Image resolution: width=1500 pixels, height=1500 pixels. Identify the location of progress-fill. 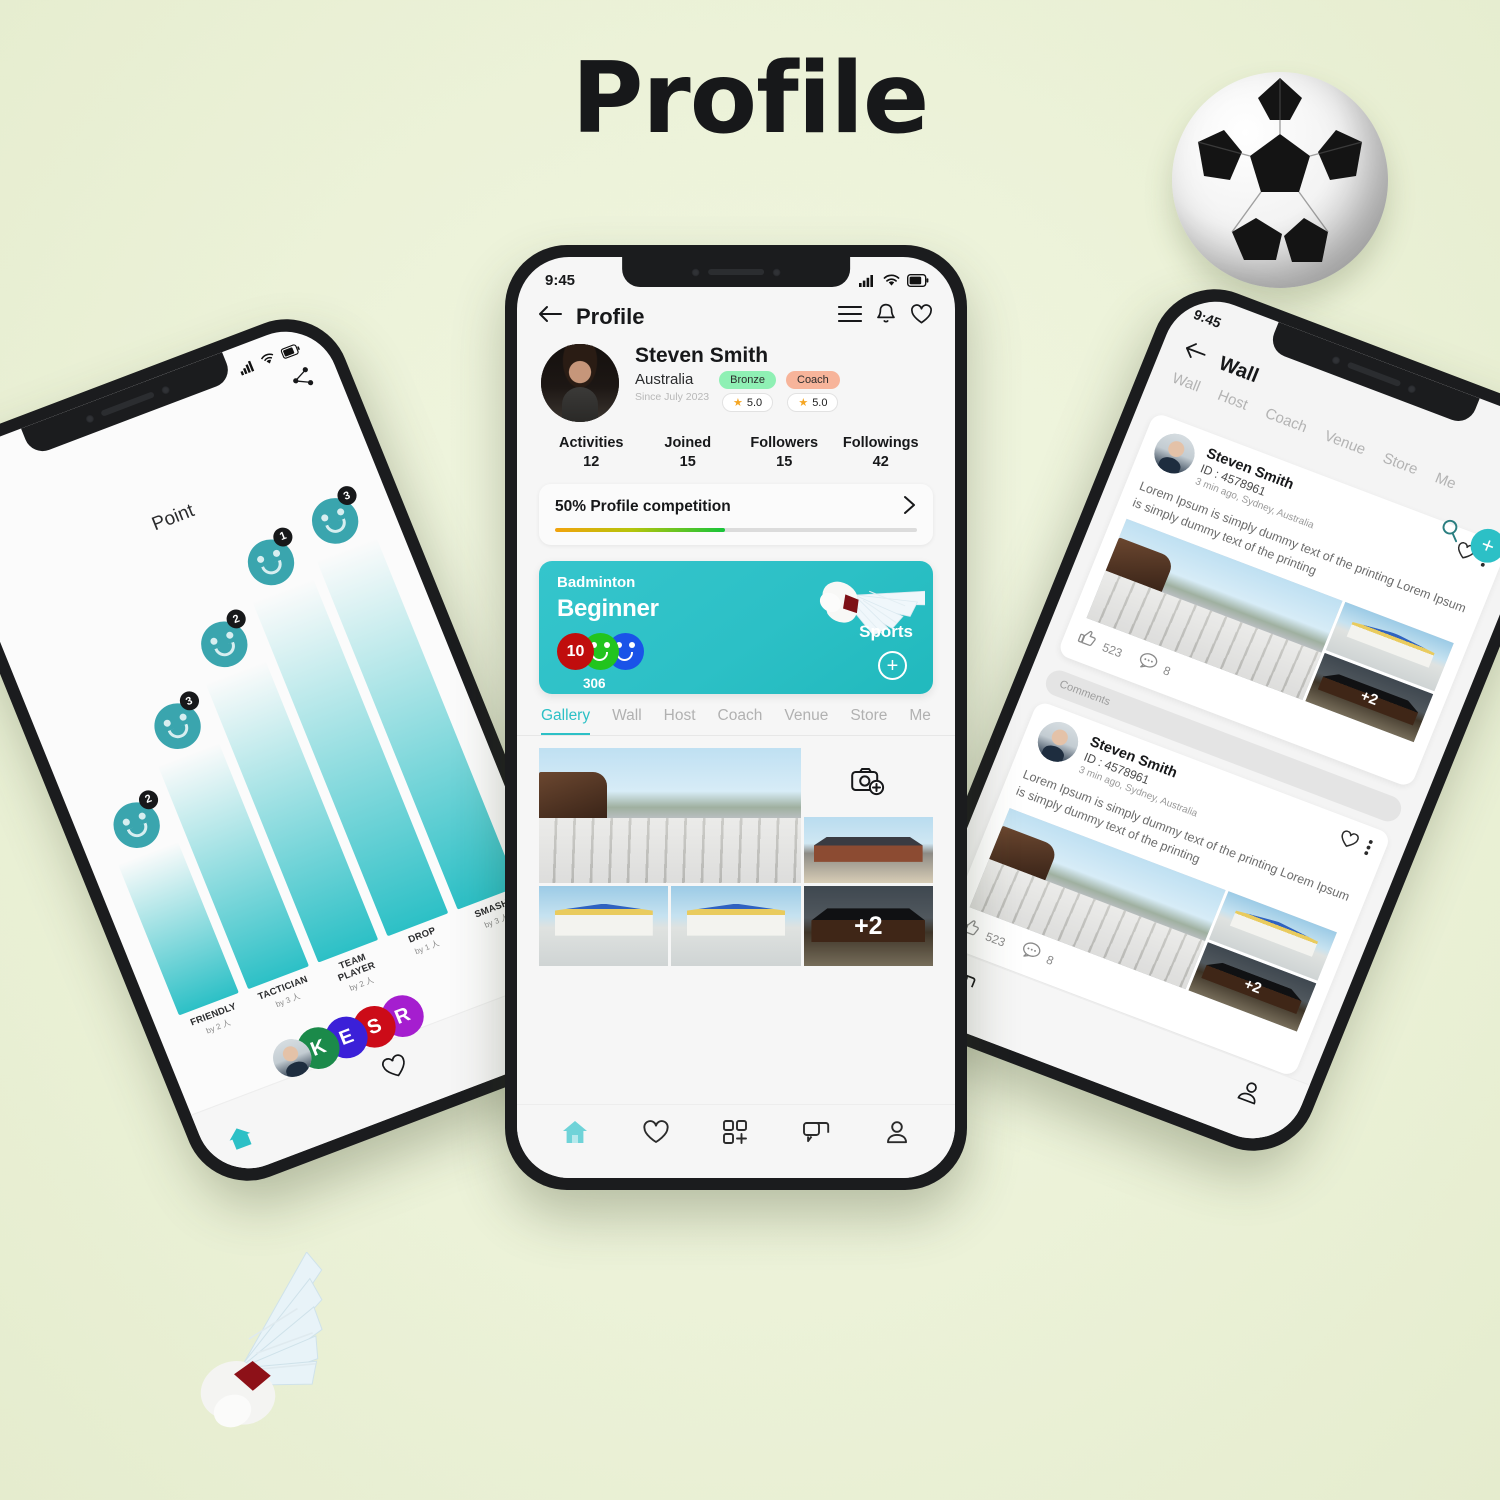
(640, 530).